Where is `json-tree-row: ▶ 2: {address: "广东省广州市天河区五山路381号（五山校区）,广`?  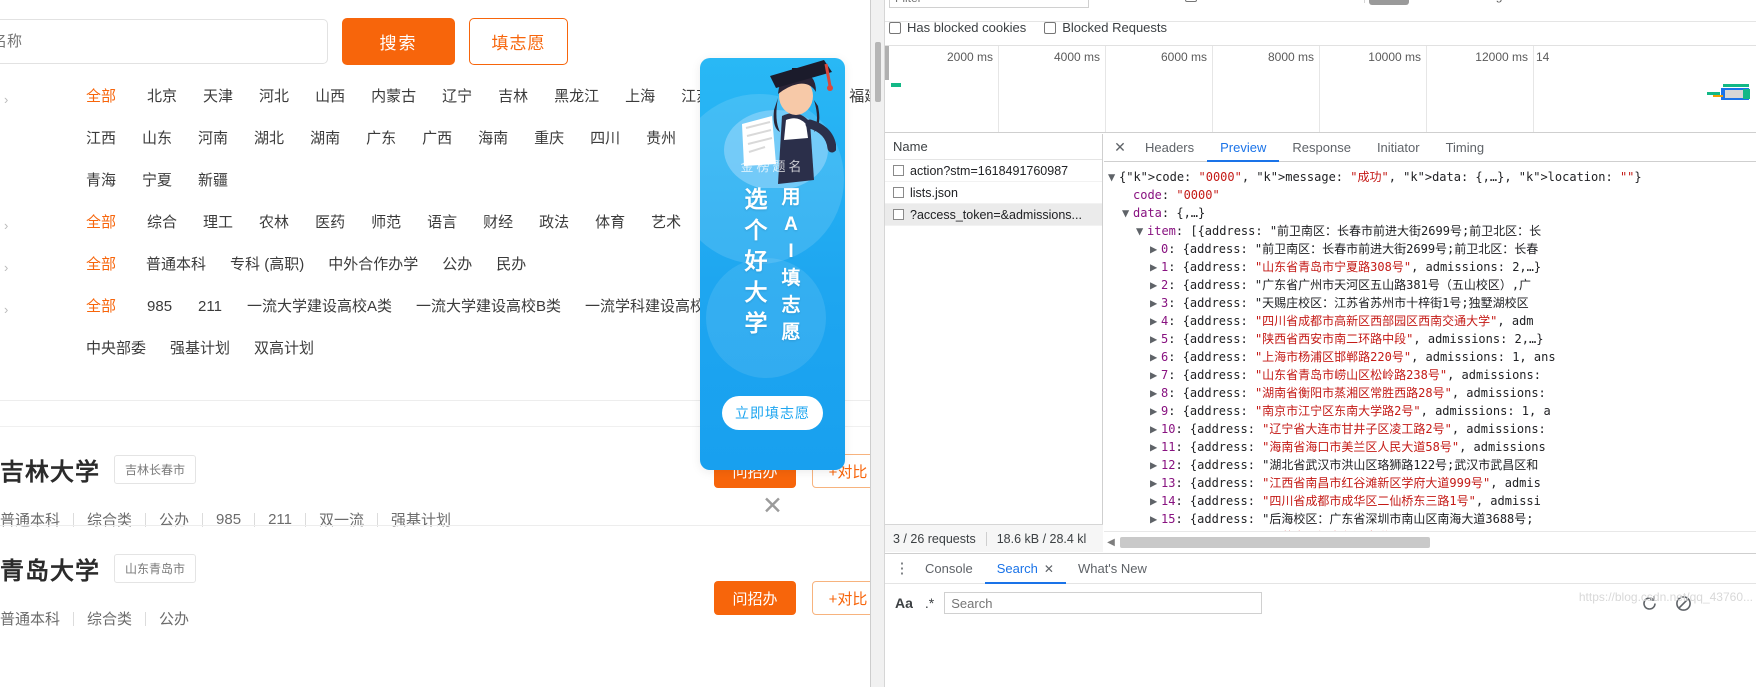 json-tree-row: ▶ 2: {address: "广东省广州市天河区五山路381号（五山校区）,广 is located at coordinates (1432, 285).